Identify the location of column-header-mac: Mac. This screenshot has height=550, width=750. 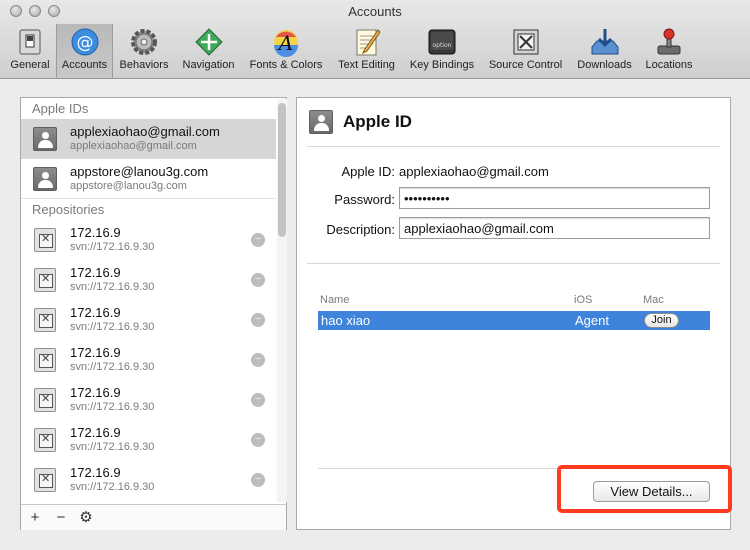
(653, 300).